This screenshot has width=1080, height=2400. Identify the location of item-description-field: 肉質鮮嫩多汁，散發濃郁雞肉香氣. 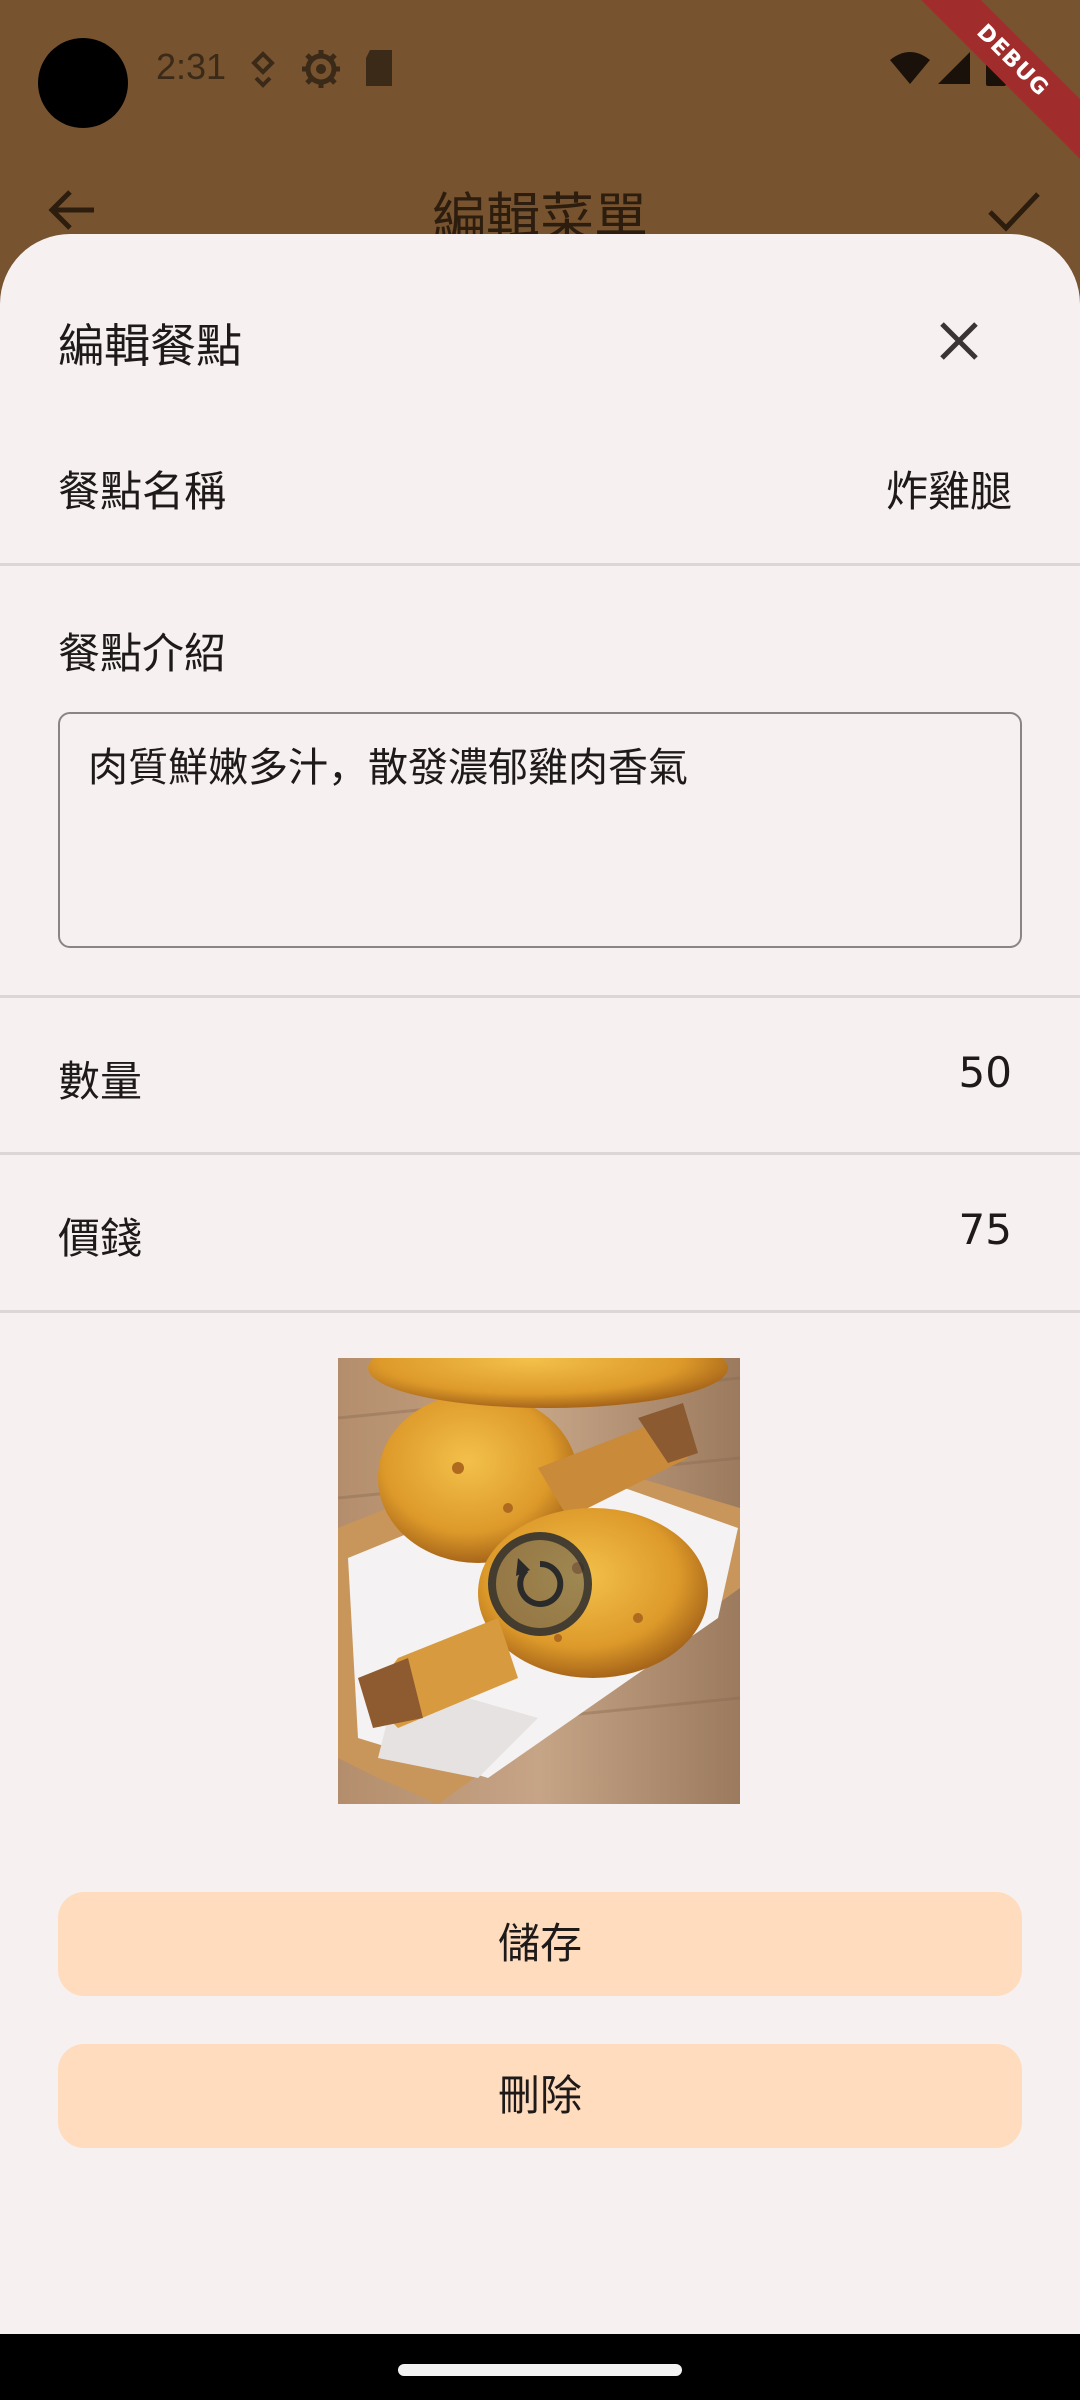
(540, 830).